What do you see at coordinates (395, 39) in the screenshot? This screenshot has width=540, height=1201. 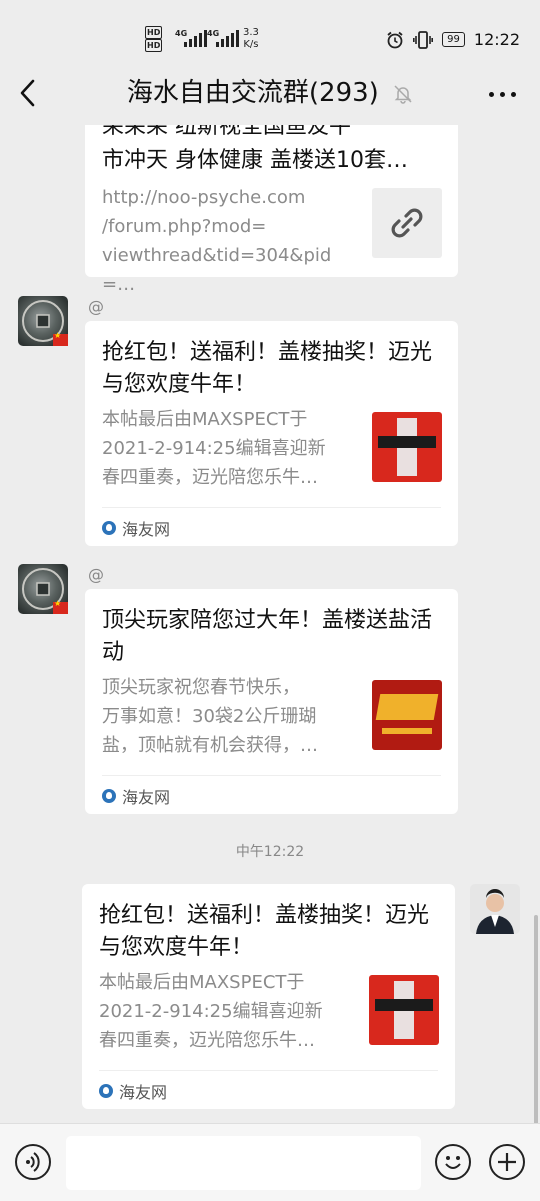 I see `alarm-icon` at bounding box center [395, 39].